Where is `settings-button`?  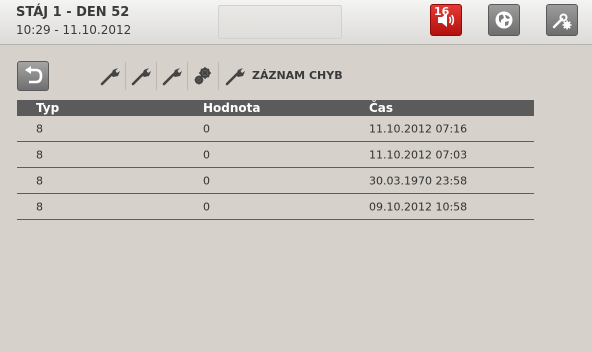 settings-button is located at coordinates (562, 20).